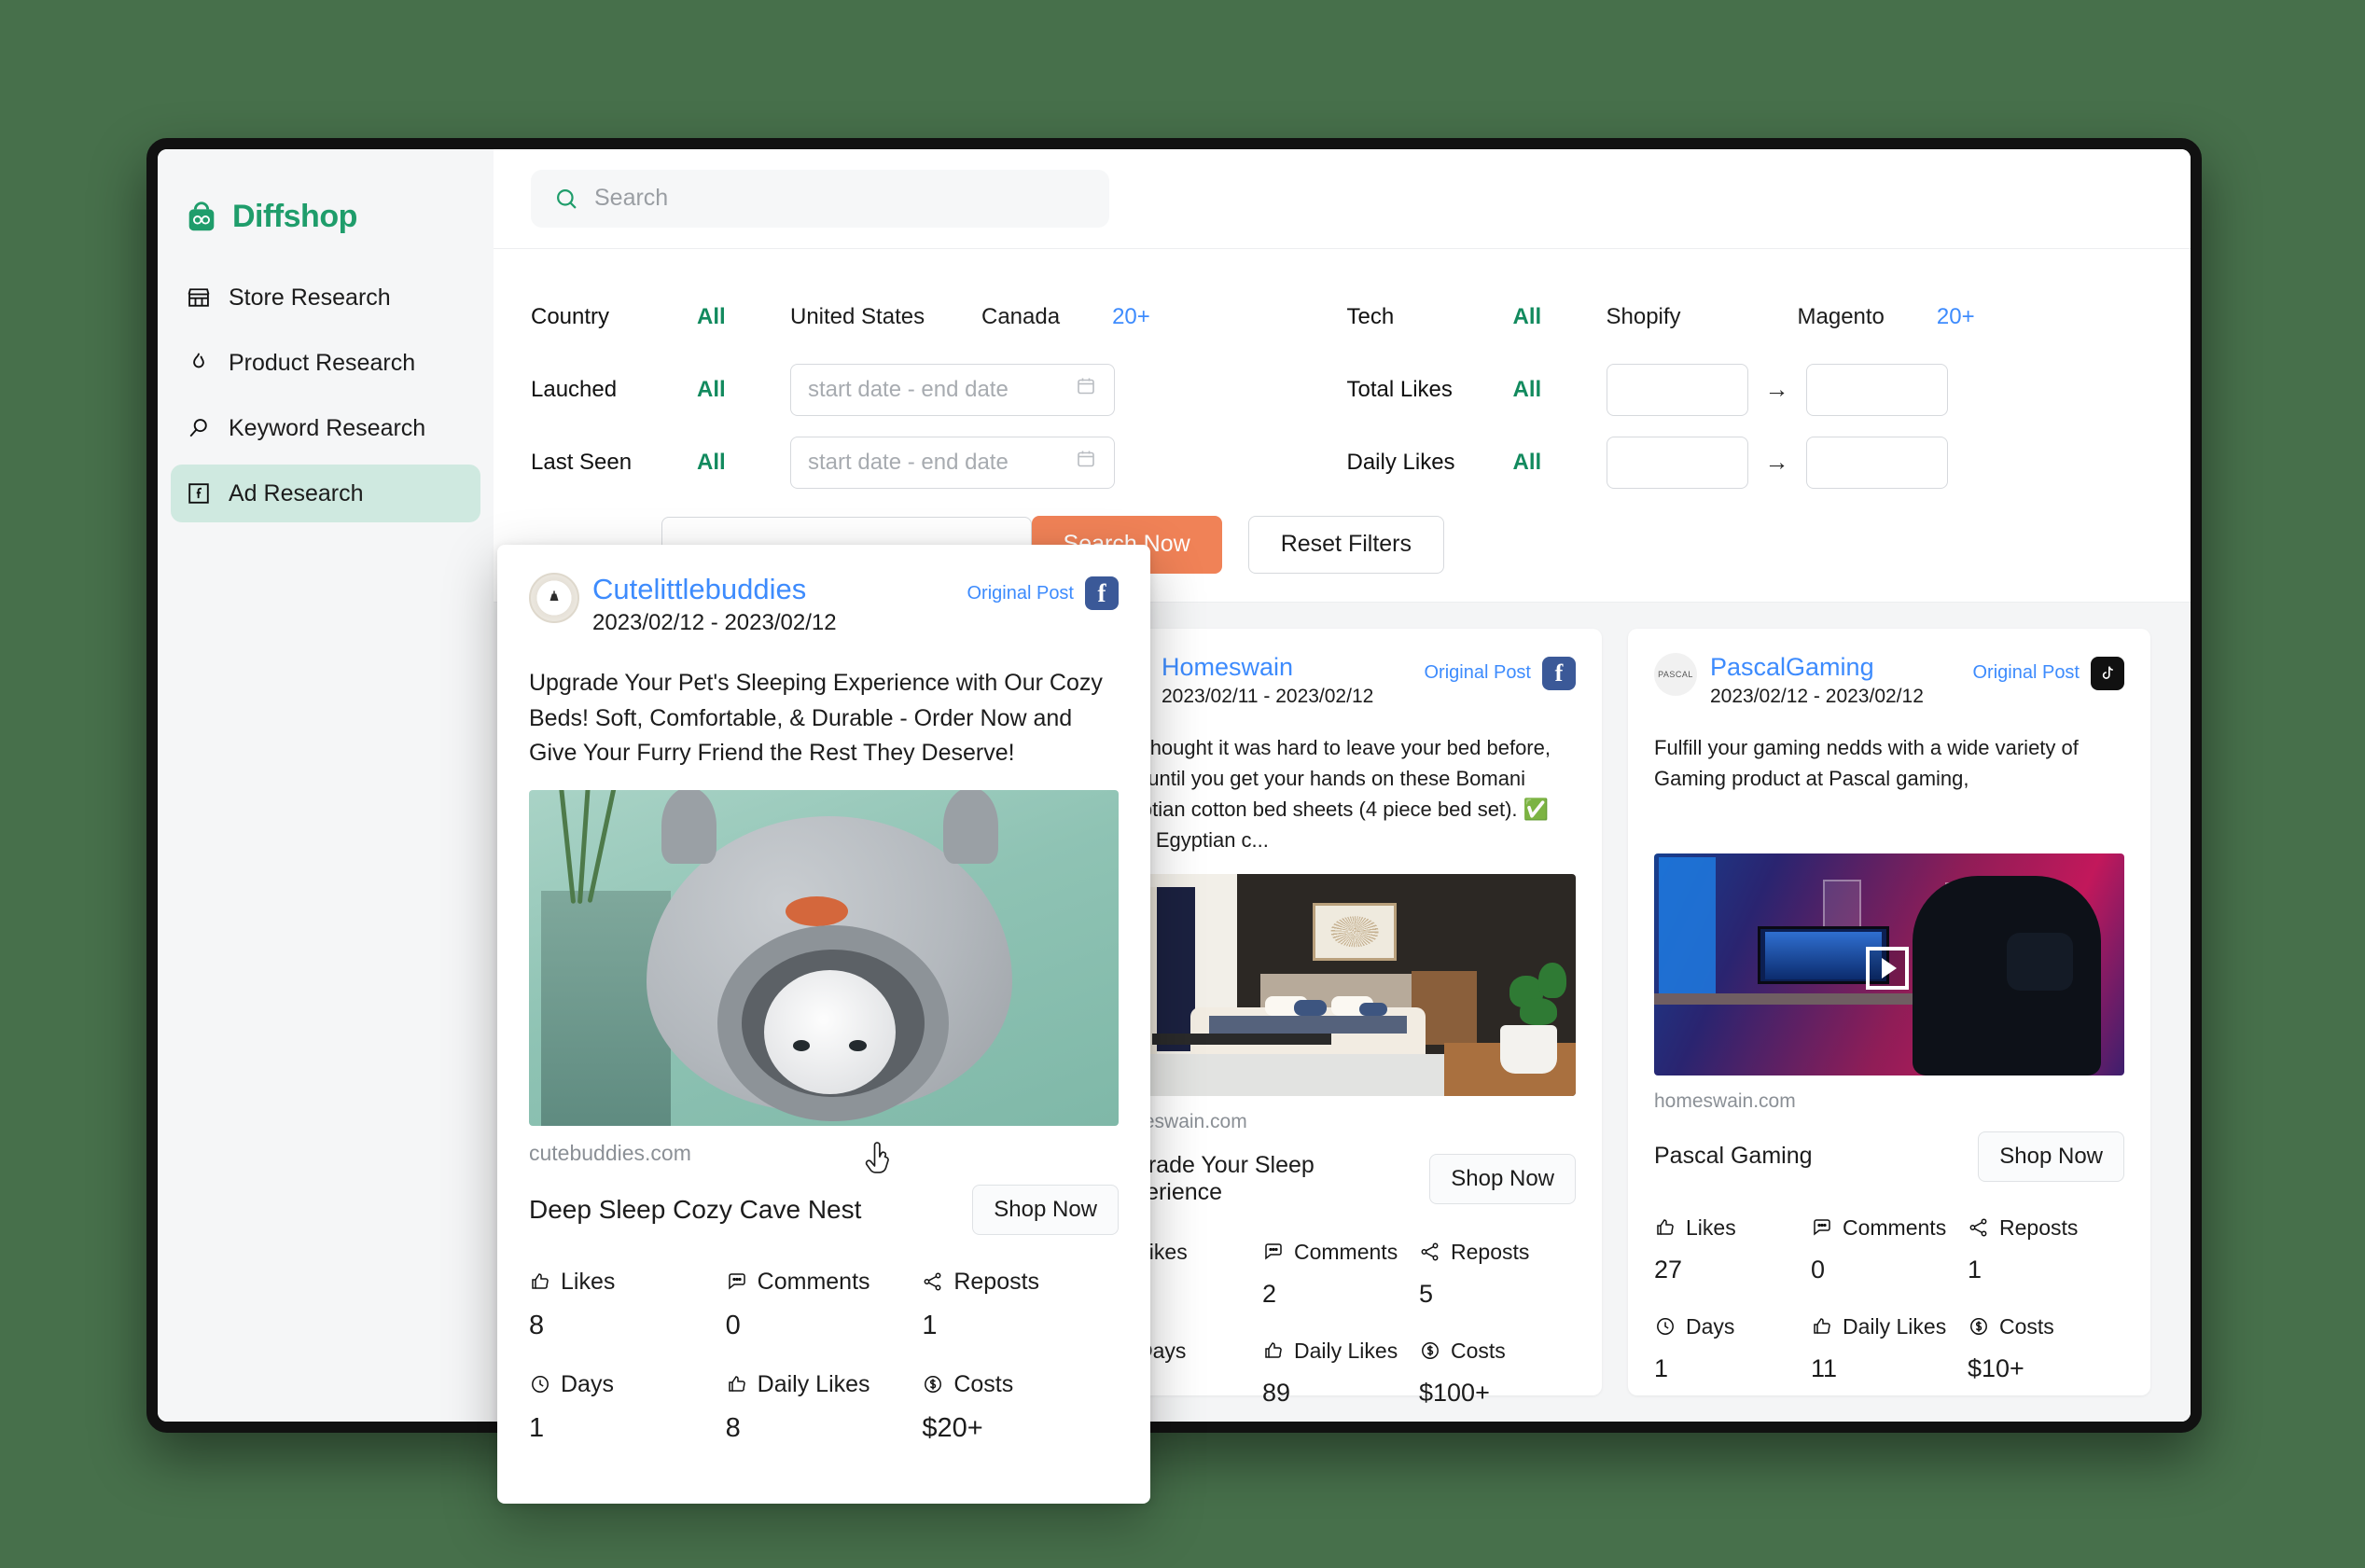 Image resolution: width=2365 pixels, height=1568 pixels. Describe the element at coordinates (1268, 696) in the screenshot. I see `date-range: 2023/02/11 - 2023/02/12` at that location.